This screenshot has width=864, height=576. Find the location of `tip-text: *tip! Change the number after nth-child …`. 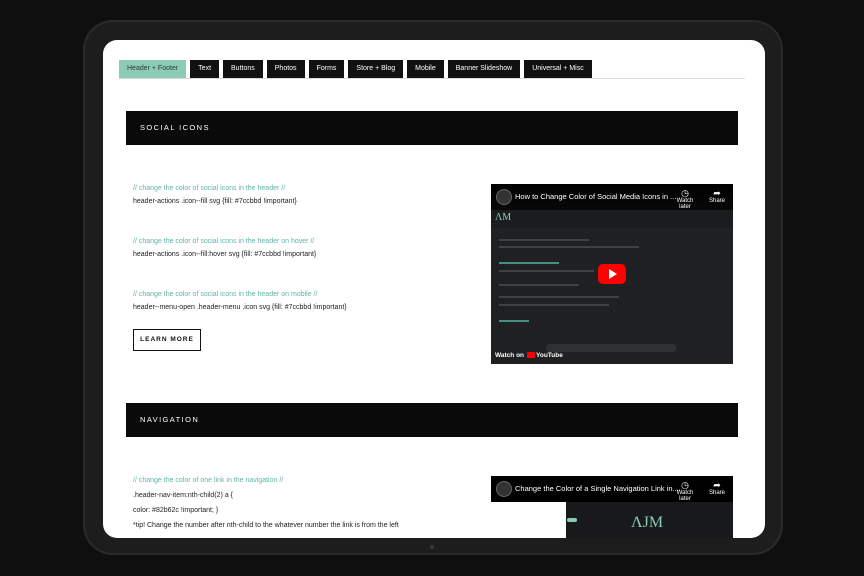

tip-text: *tip! Change the number after nth-child … is located at coordinates (266, 525).